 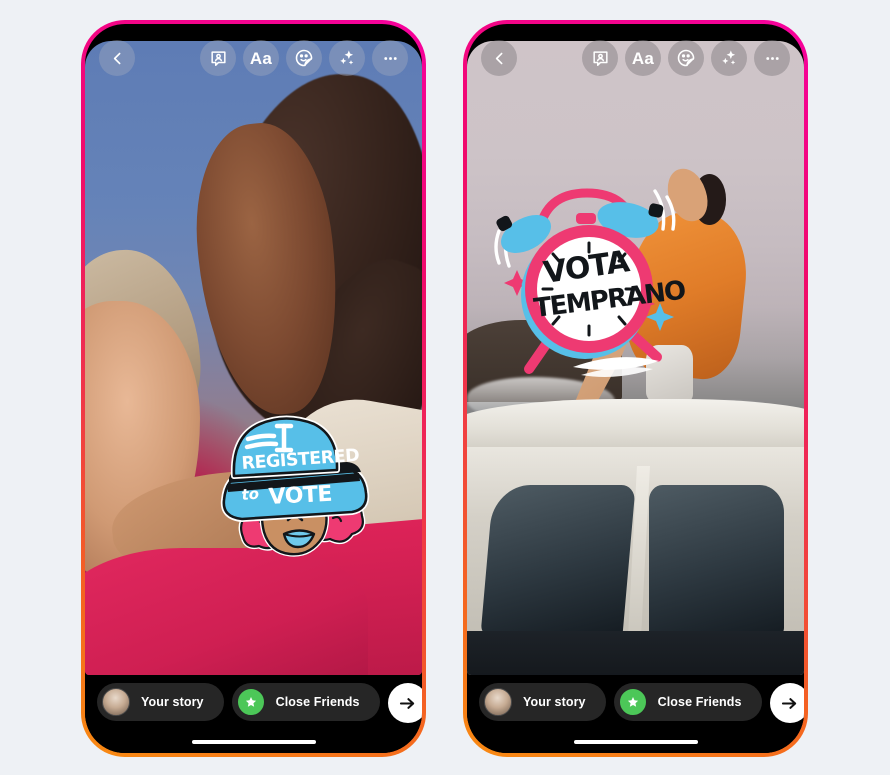 What do you see at coordinates (558, 560) in the screenshot?
I see `photo-detail-car-window-left` at bounding box center [558, 560].